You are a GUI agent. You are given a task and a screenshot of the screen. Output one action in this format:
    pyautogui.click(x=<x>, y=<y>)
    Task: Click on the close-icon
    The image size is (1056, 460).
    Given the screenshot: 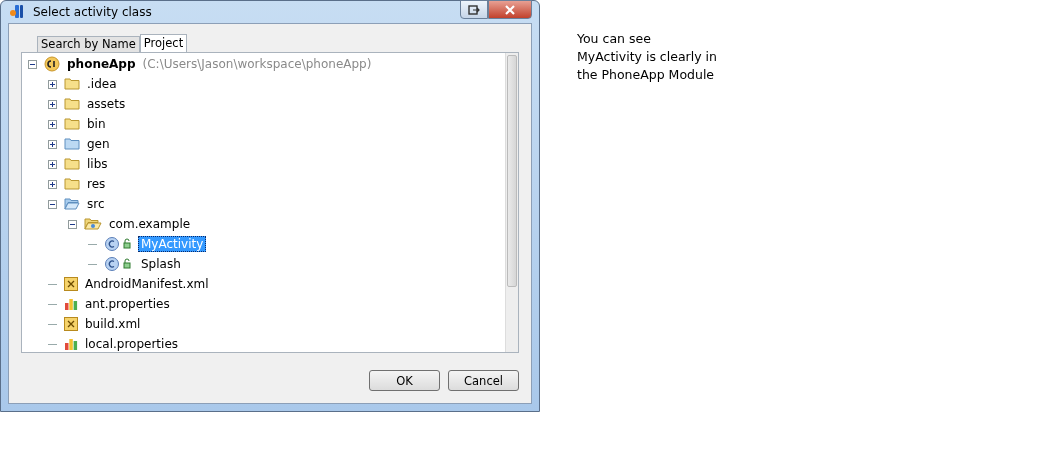 What is the action you would take?
    pyautogui.click(x=510, y=9)
    